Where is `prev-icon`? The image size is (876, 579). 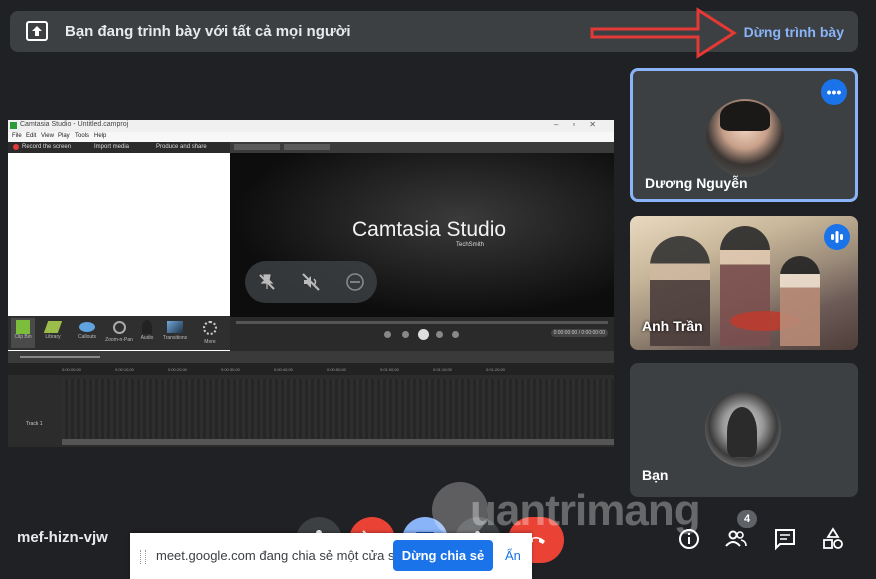
prev-icon is located at coordinates (405, 334).